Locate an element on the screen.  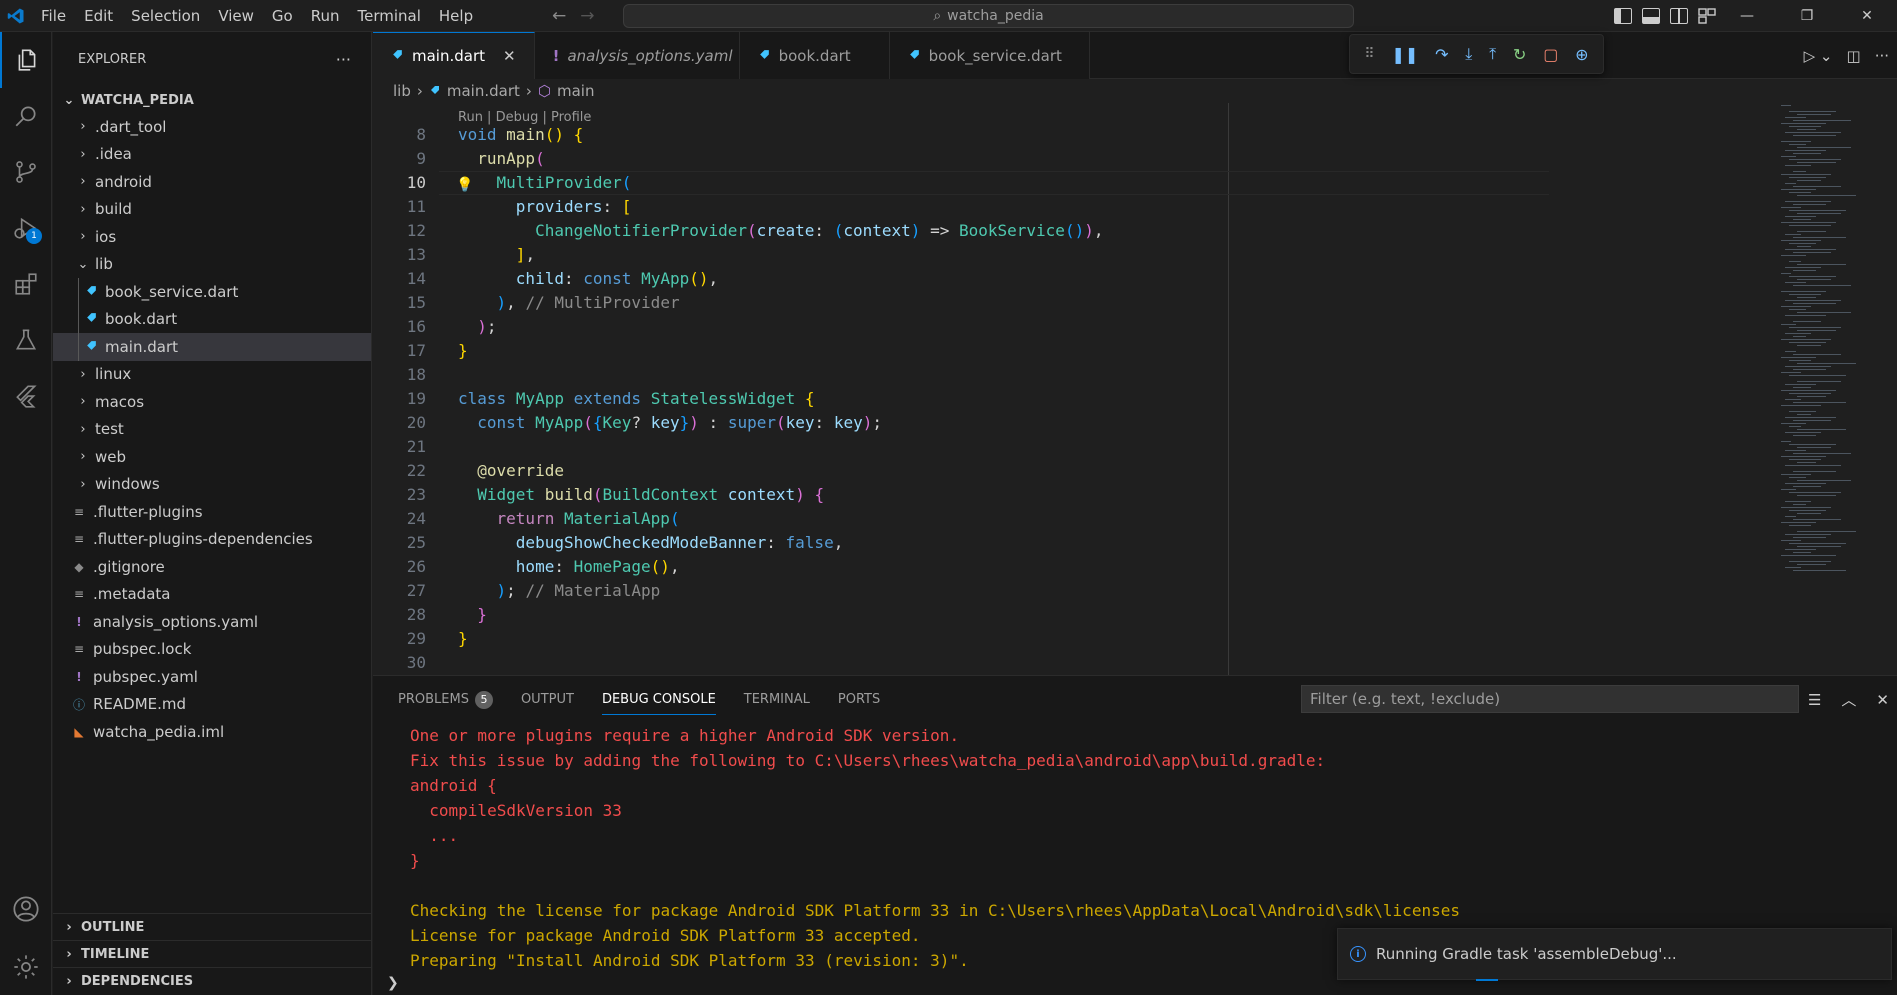
breadcrumb-lib: lib is located at coordinates (402, 91).